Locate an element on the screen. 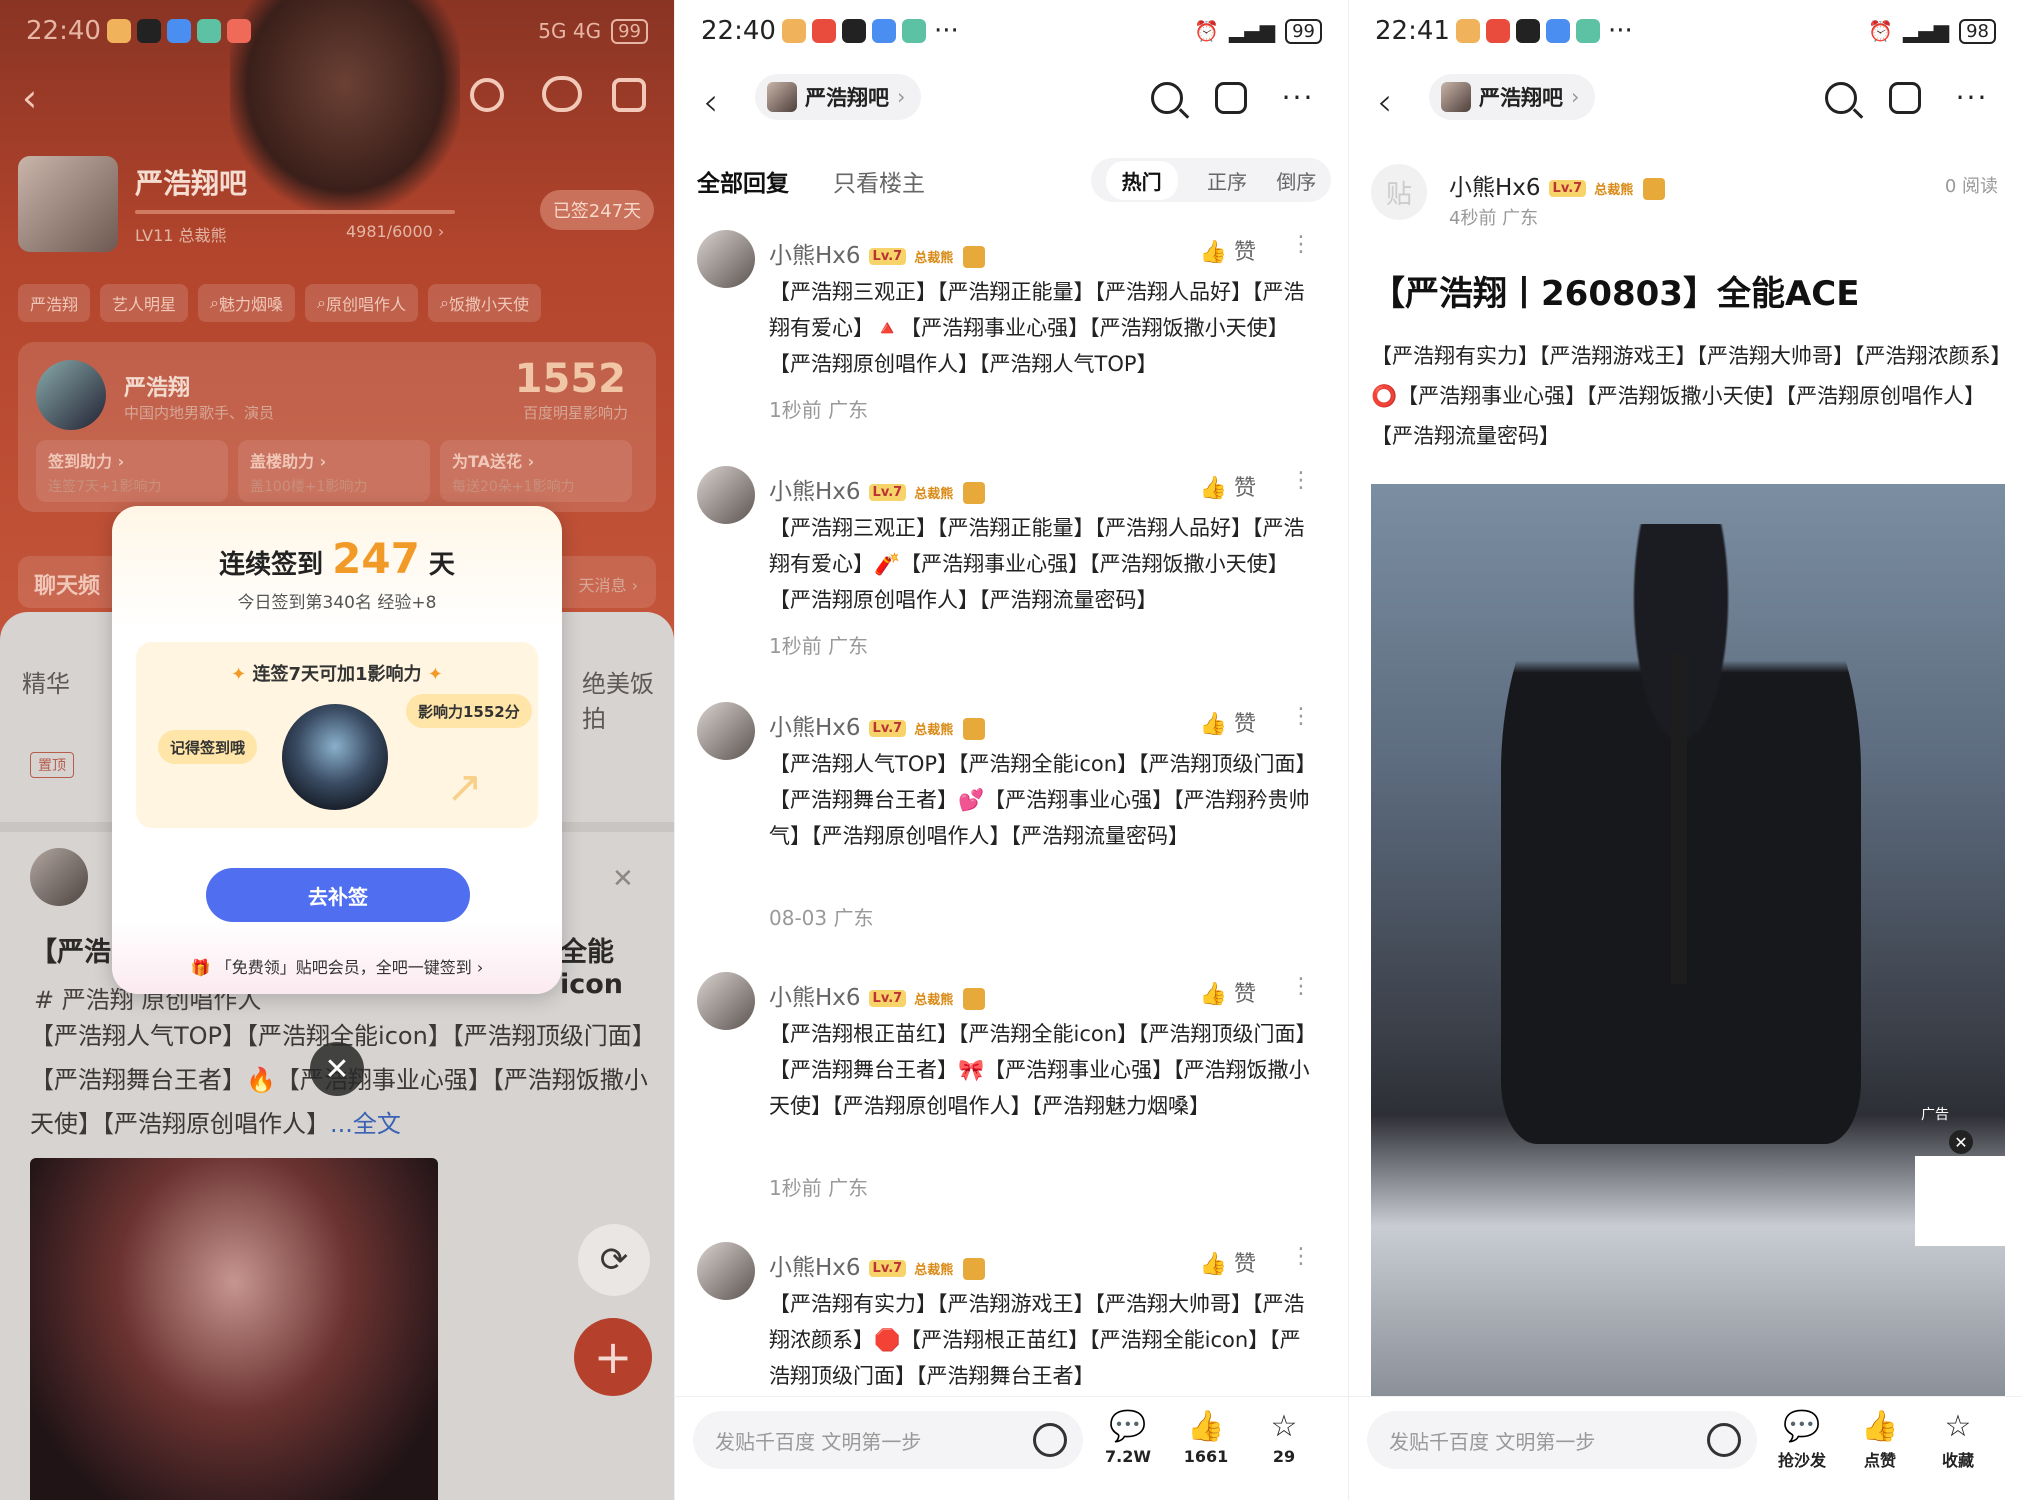 Image resolution: width=2022 pixels, height=1500 pixels. likes-button: 👍 1661 is located at coordinates (1206, 1436).